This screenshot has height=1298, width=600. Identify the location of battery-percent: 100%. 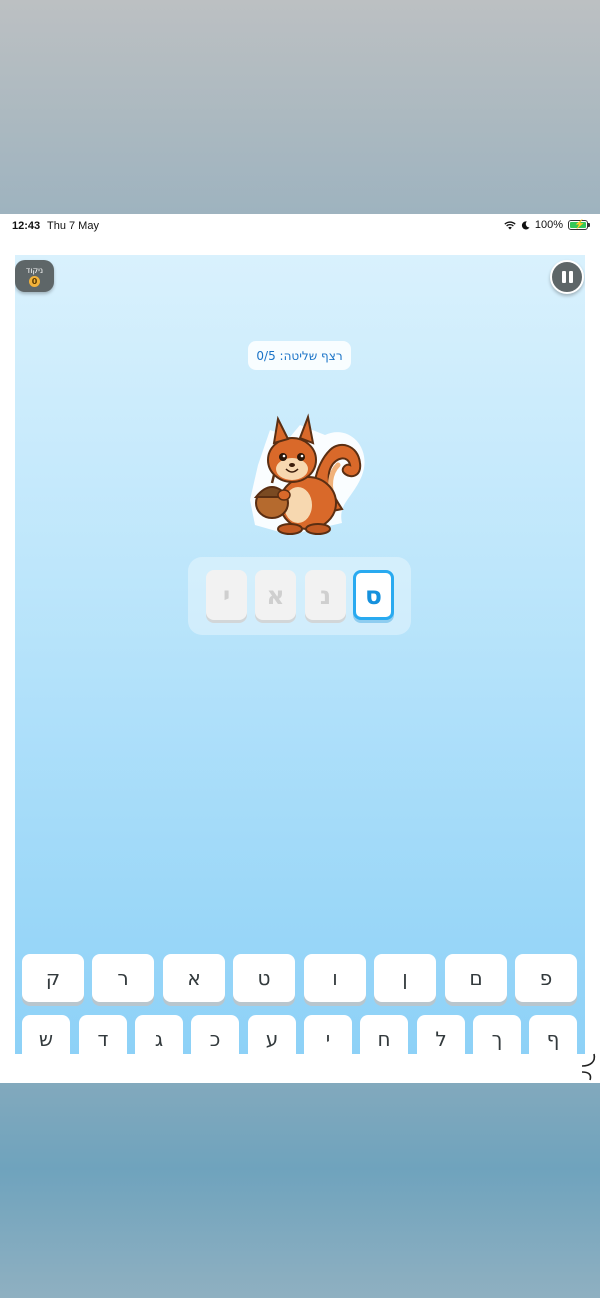
(548, 225).